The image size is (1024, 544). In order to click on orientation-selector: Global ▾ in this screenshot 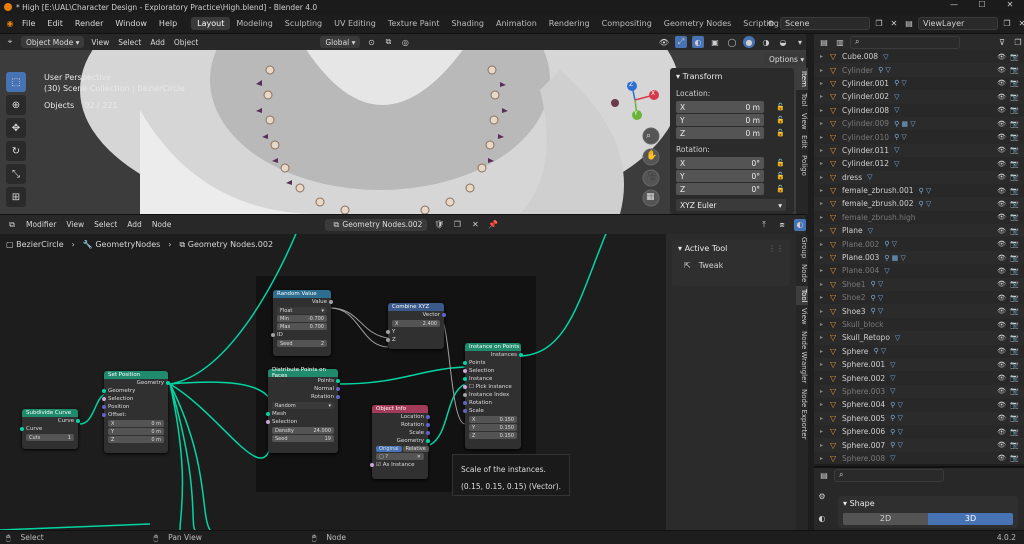, I will do `click(340, 42)`.